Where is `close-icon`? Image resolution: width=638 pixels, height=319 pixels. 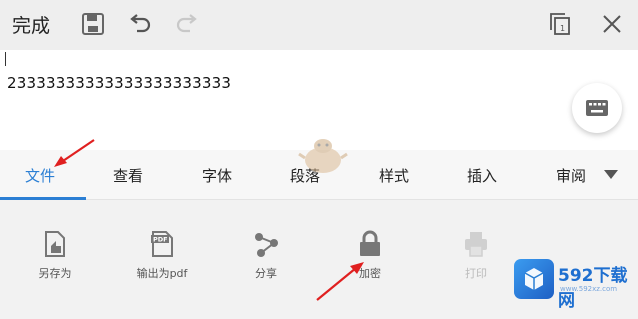 close-icon is located at coordinates (612, 24).